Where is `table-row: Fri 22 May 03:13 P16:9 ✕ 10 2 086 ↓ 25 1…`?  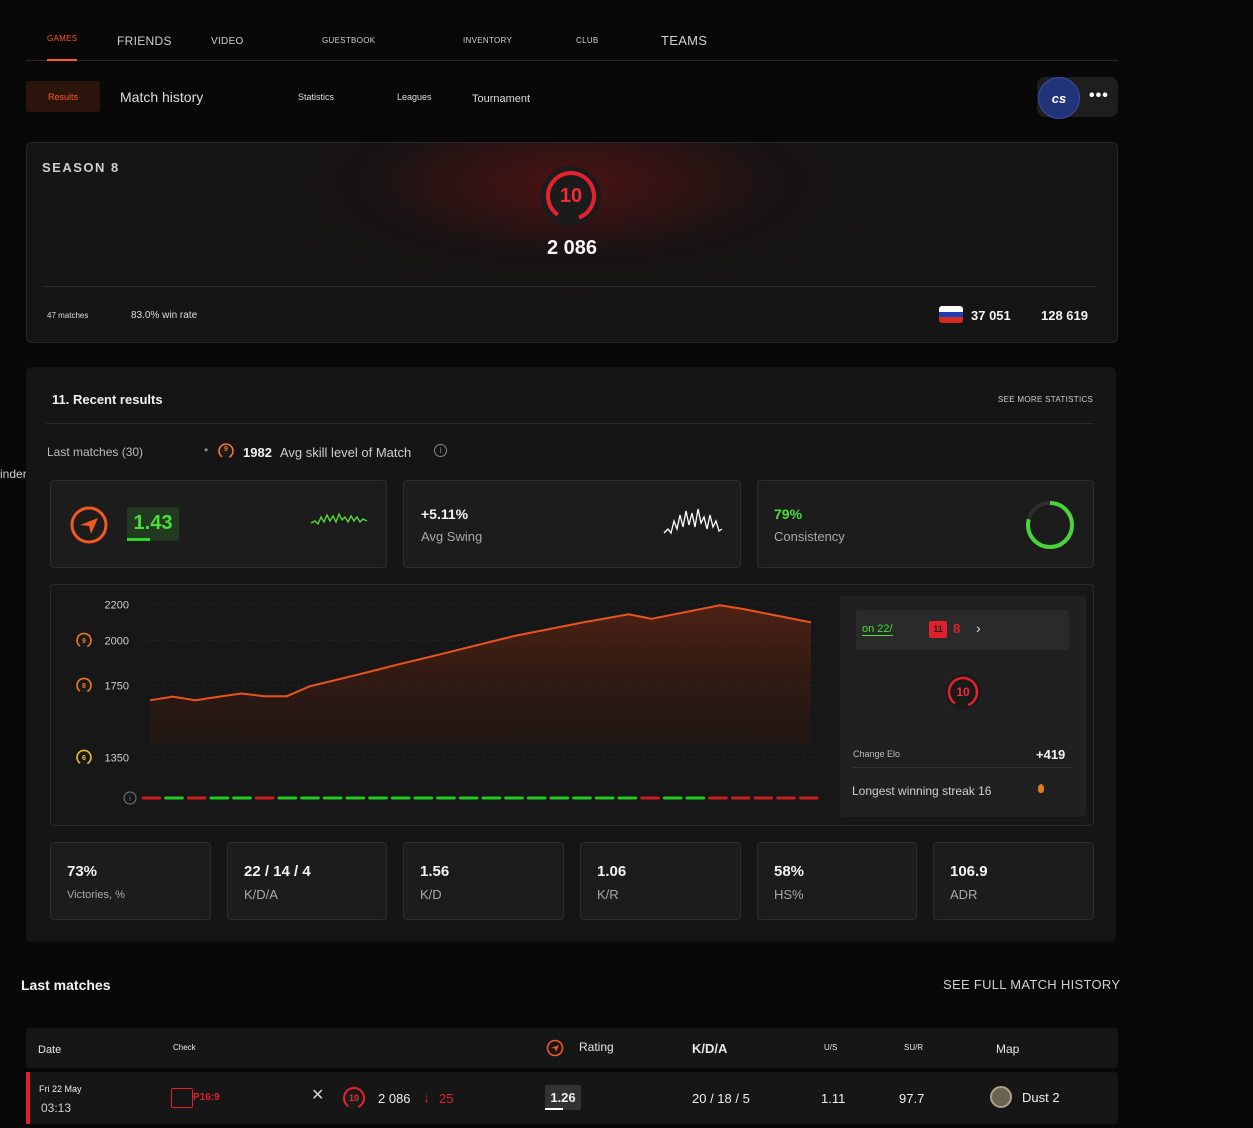
table-row: Fri 22 May 03:13 P16:9 ✕ 10 2 086 ↓ 25 1… is located at coordinates (572, 1098).